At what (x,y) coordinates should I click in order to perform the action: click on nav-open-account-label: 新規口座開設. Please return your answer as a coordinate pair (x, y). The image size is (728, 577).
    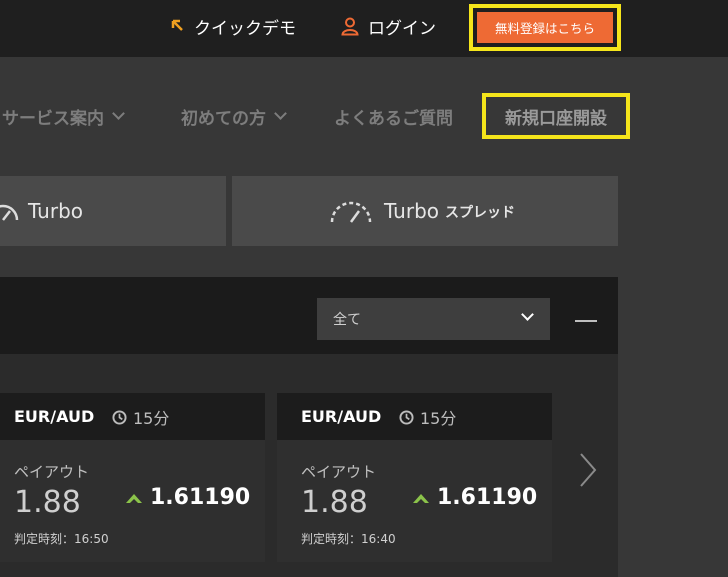
    Looking at the image, I should click on (556, 118).